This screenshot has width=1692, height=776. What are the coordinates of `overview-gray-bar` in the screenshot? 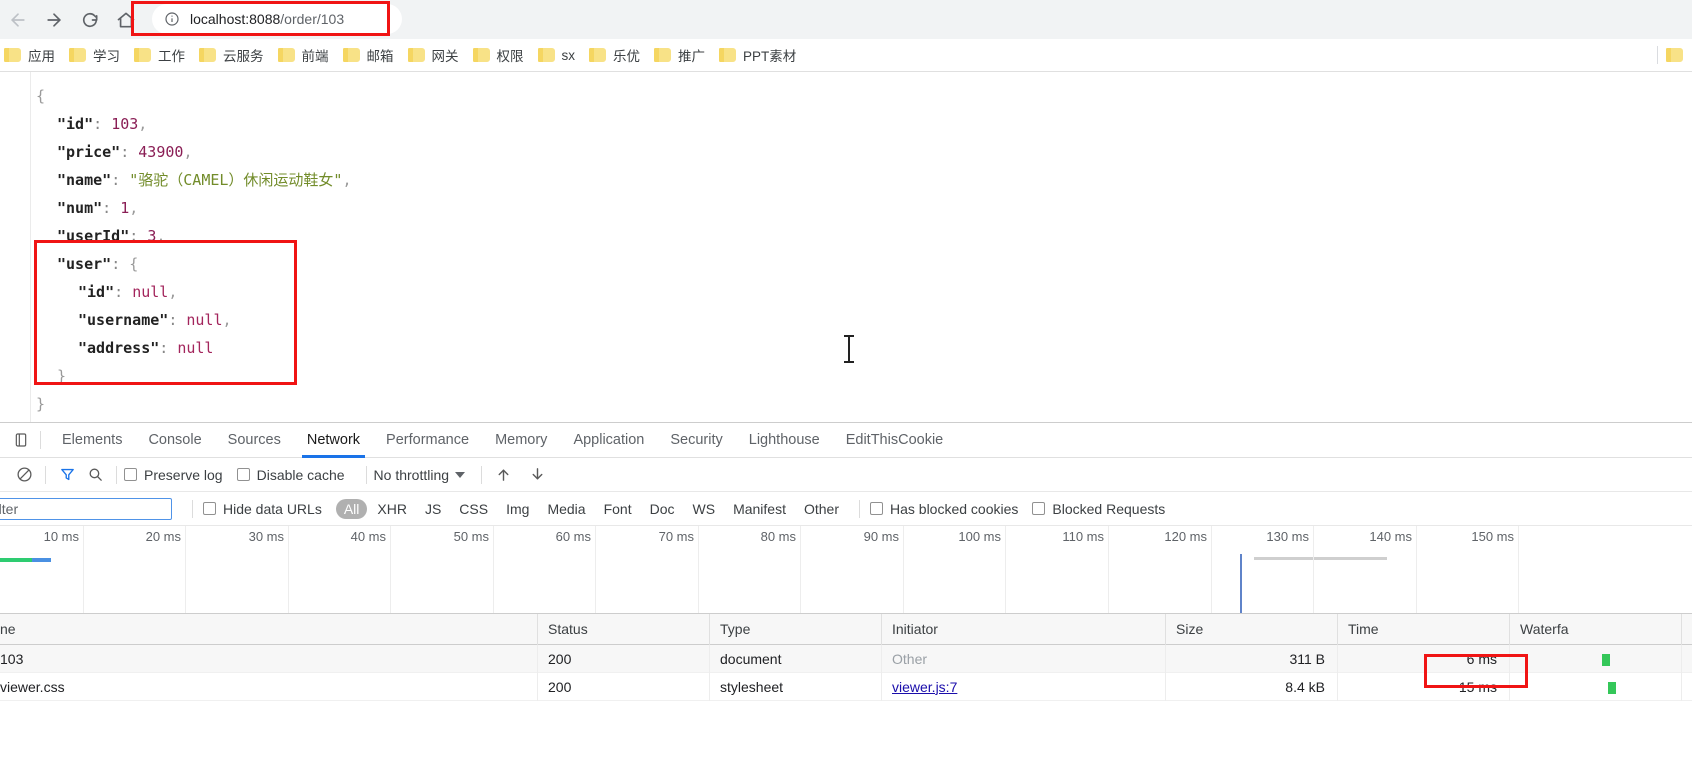 It's located at (1320, 558).